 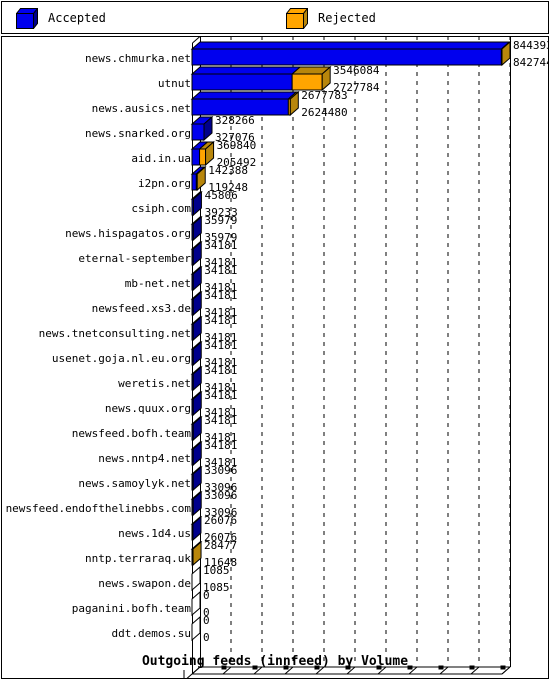 What do you see at coordinates (138, 558) in the screenshot?
I see `category-label: nntp.terraraq.uk` at bounding box center [138, 558].